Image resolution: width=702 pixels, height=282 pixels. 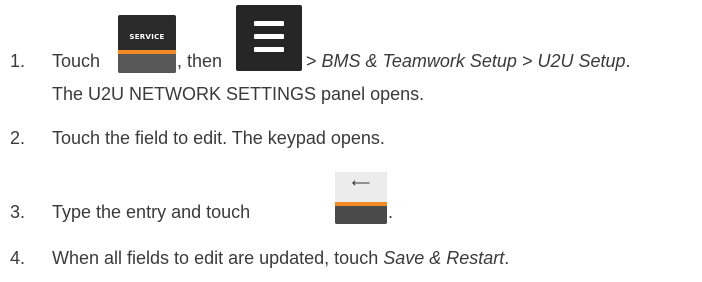 What do you see at coordinates (147, 44) in the screenshot?
I see `service-button-icon: SERVICE` at bounding box center [147, 44].